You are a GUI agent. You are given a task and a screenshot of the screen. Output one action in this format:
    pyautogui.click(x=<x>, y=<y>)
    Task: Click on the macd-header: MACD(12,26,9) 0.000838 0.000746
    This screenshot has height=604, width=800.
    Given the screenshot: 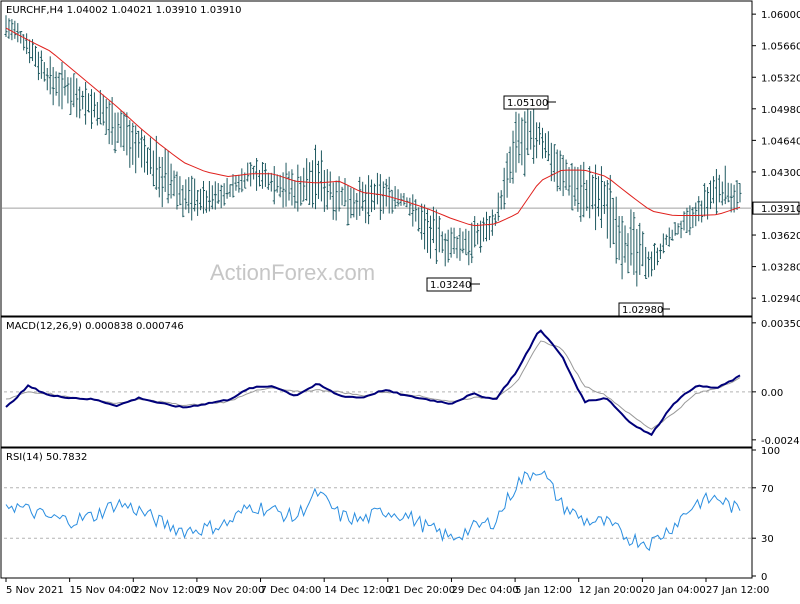 What is the action you would take?
    pyautogui.click(x=95, y=326)
    